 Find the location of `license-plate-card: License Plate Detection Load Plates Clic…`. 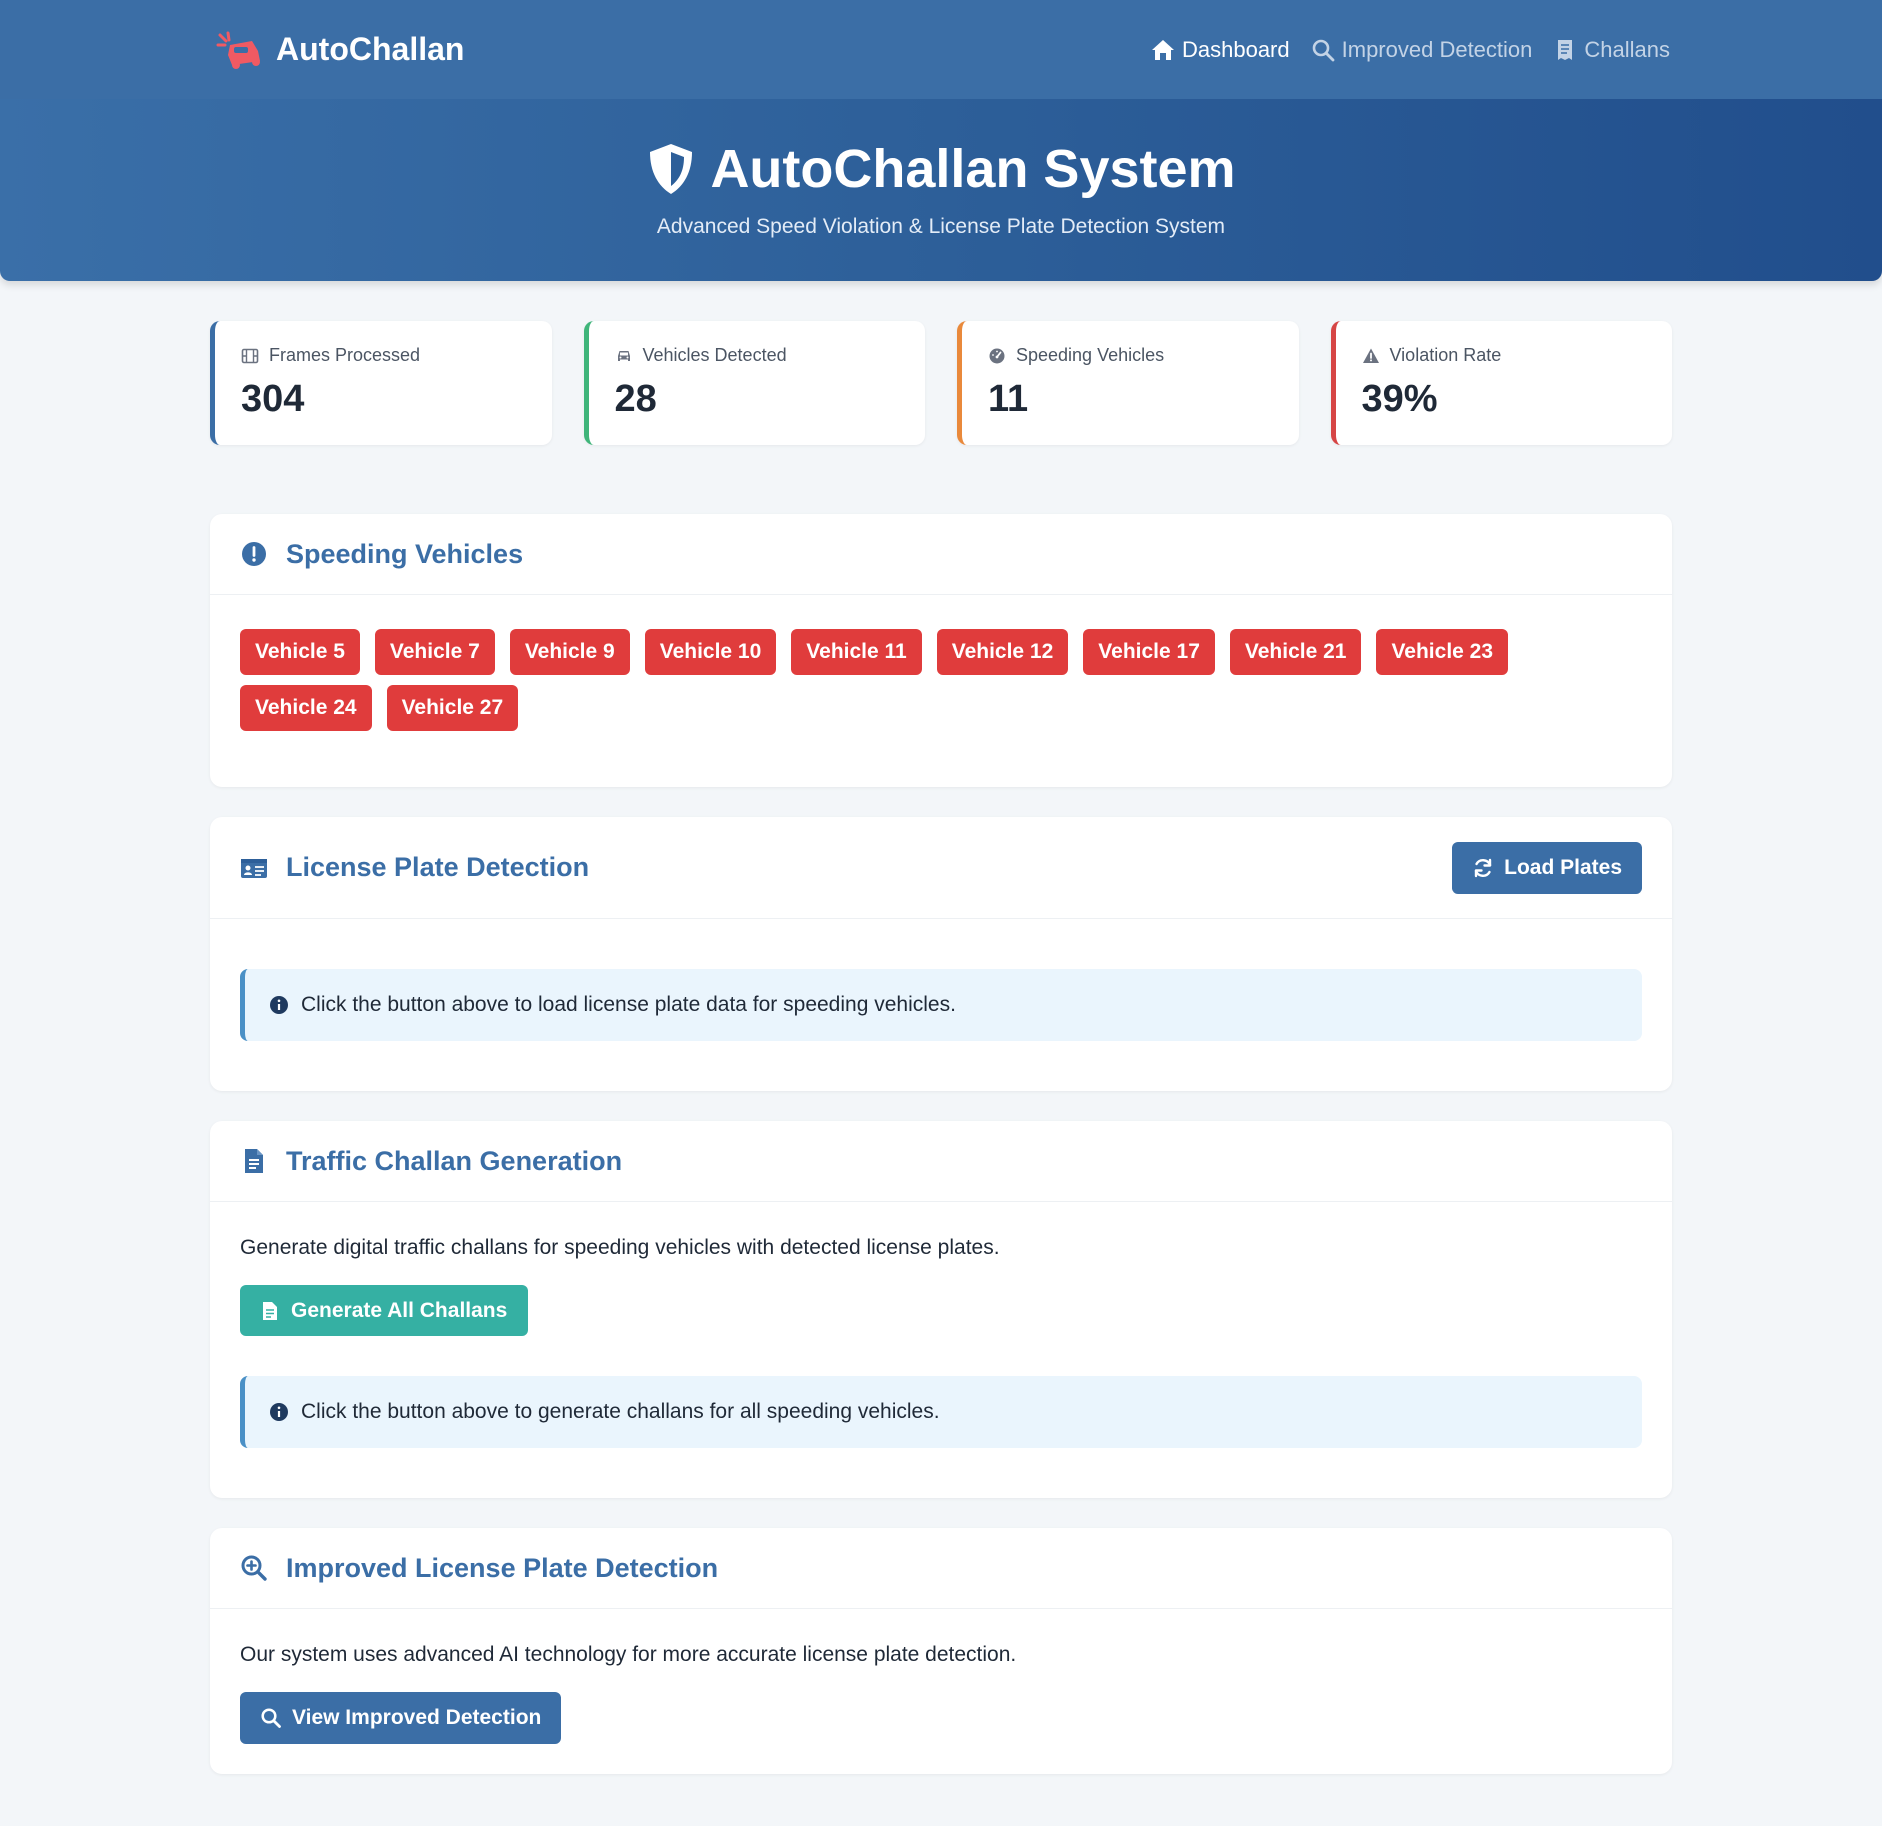

license-plate-card: License Plate Detection Load Plates Clic… is located at coordinates (941, 954).